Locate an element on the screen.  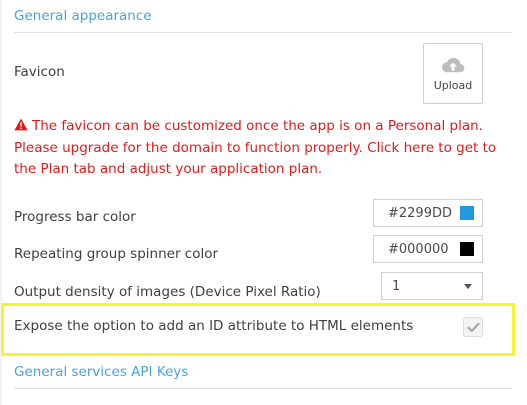
checkmark-icon is located at coordinates (473, 327).